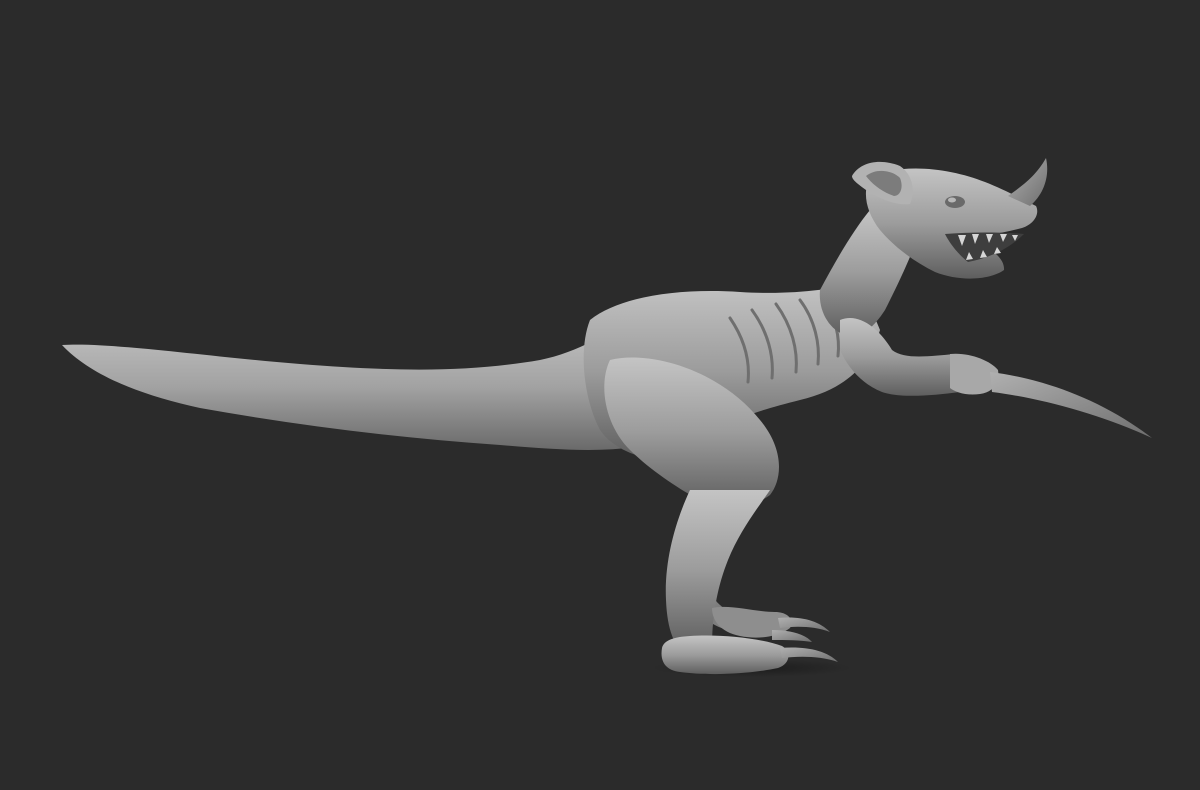  What do you see at coordinates (952, 200) in the screenshot?
I see `creature-eye-highlight` at bounding box center [952, 200].